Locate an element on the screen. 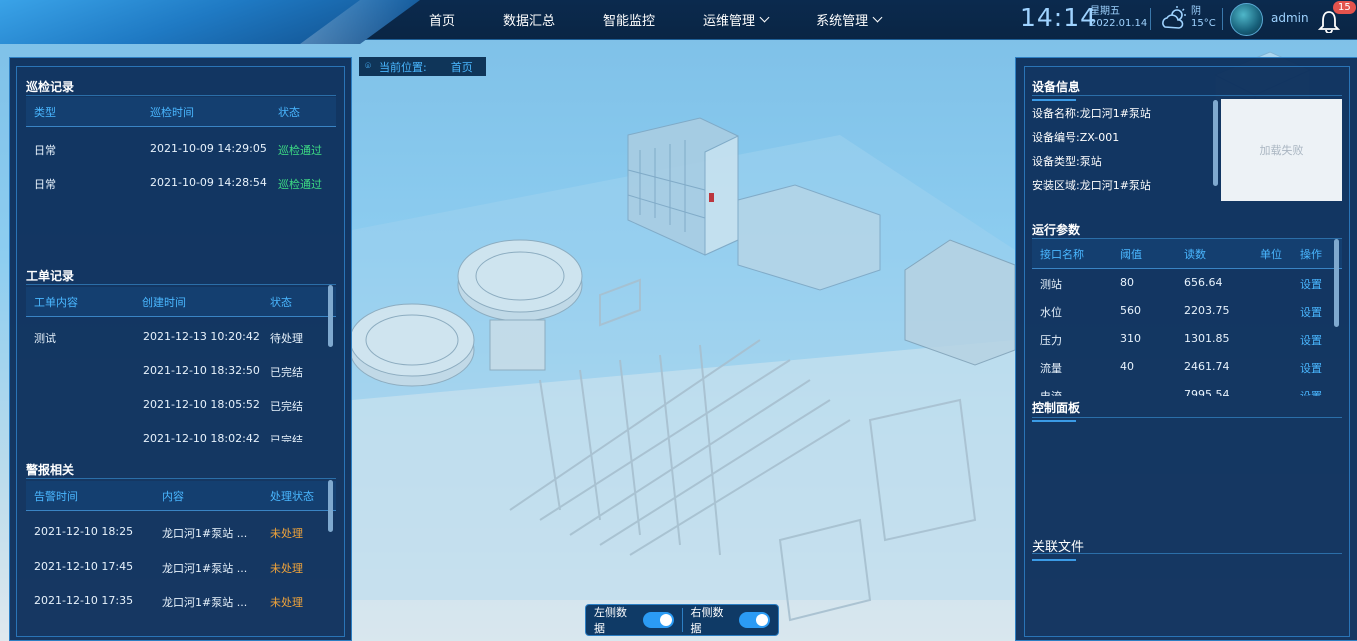  cell-time: 2021-12-10 17:35 is located at coordinates (84, 600).